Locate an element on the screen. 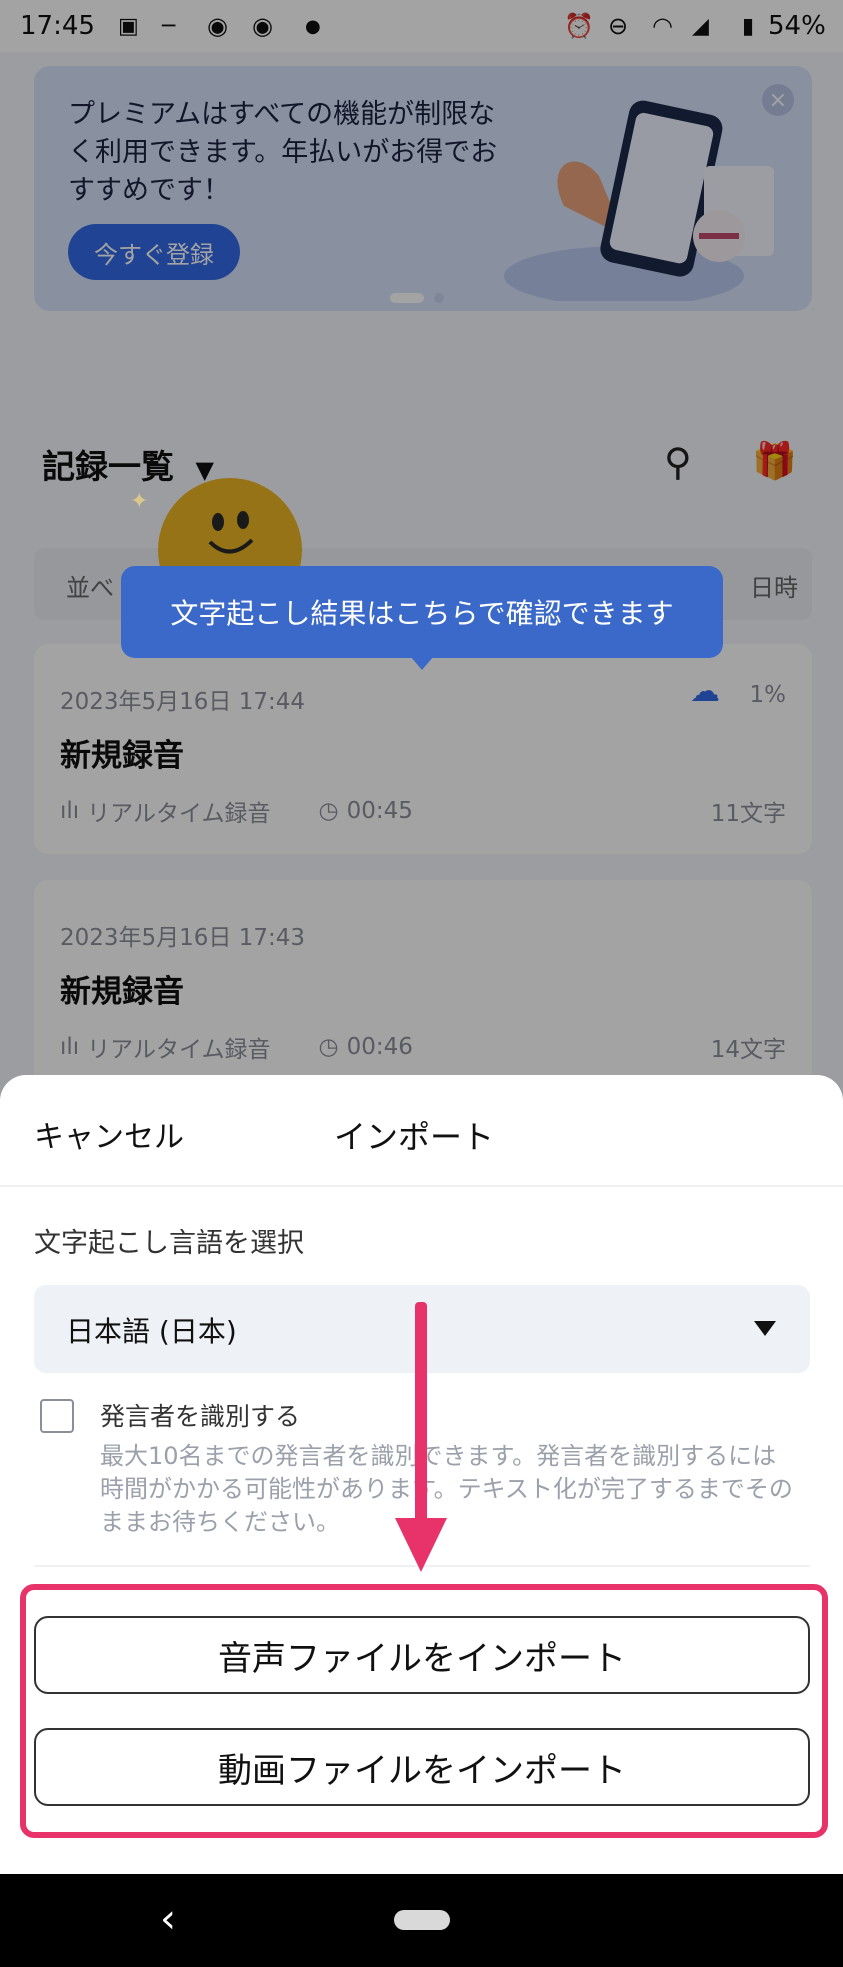 The height and width of the screenshot is (1967, 843). language-label: 文字起こし言語を選択 is located at coordinates (169, 1243).